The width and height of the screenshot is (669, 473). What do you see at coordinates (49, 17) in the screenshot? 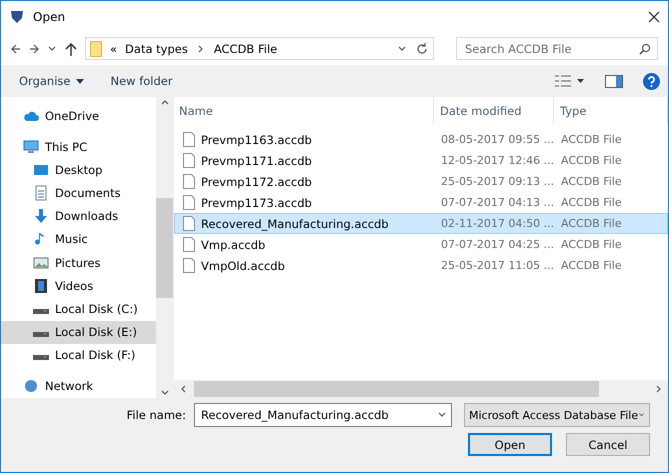
I see `window-title: Open` at bounding box center [49, 17].